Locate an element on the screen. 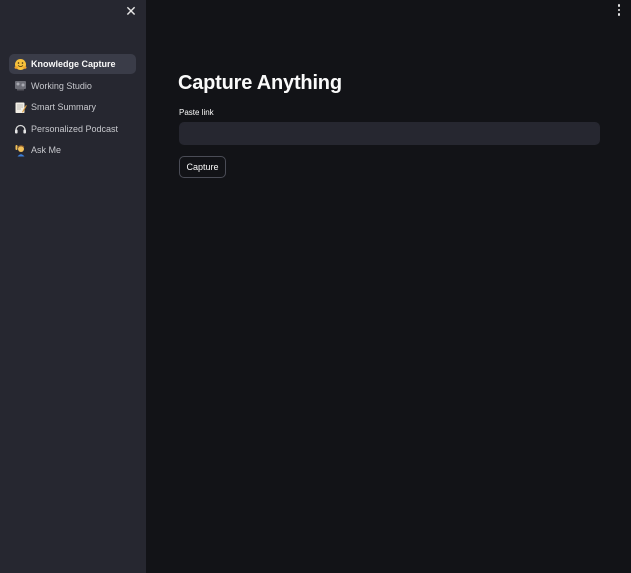 This screenshot has height=573, width=631. memo-icon is located at coordinates (20, 107).